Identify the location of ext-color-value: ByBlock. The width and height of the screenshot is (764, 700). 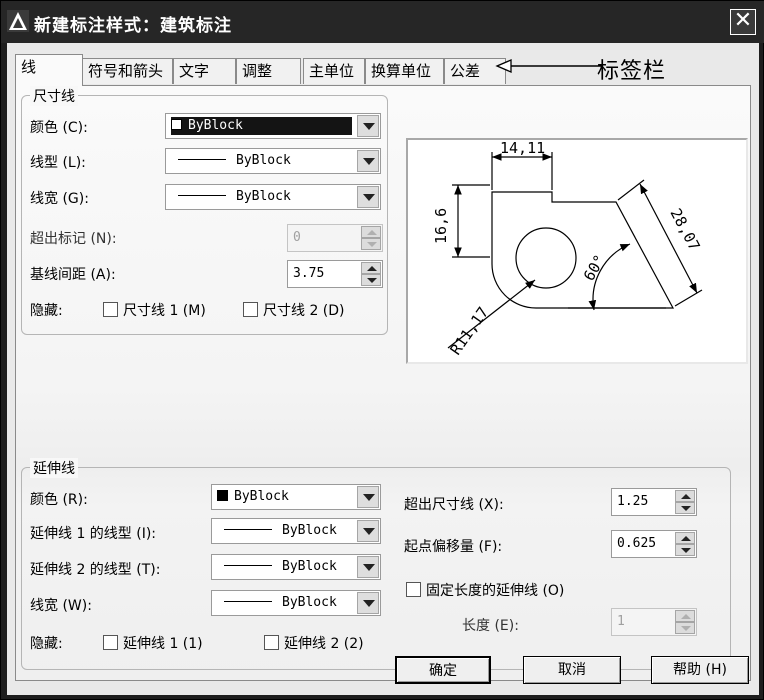
(261, 496).